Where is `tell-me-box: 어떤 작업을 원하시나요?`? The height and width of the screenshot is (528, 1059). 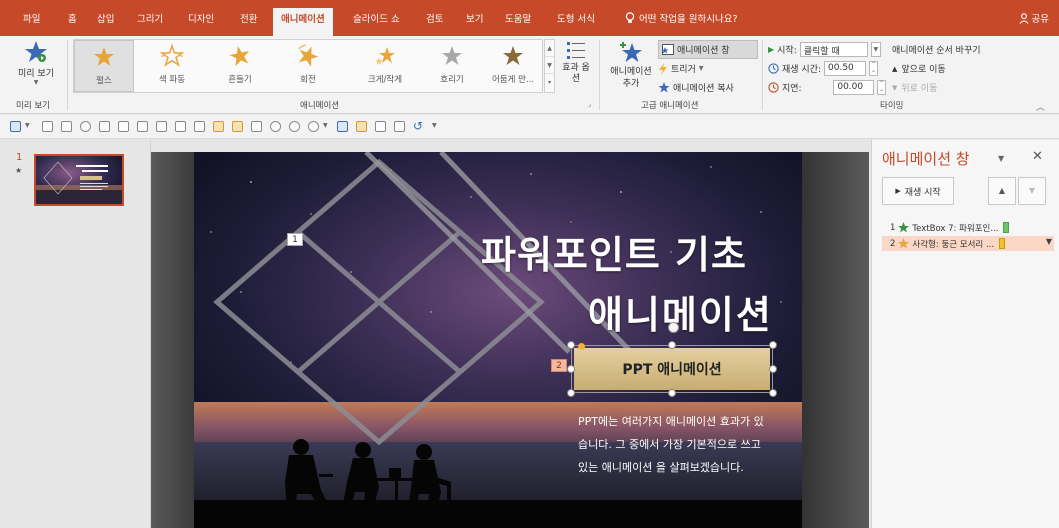
tell-me-box: 어떤 작업을 원하시나요? is located at coordinates (681, 18).